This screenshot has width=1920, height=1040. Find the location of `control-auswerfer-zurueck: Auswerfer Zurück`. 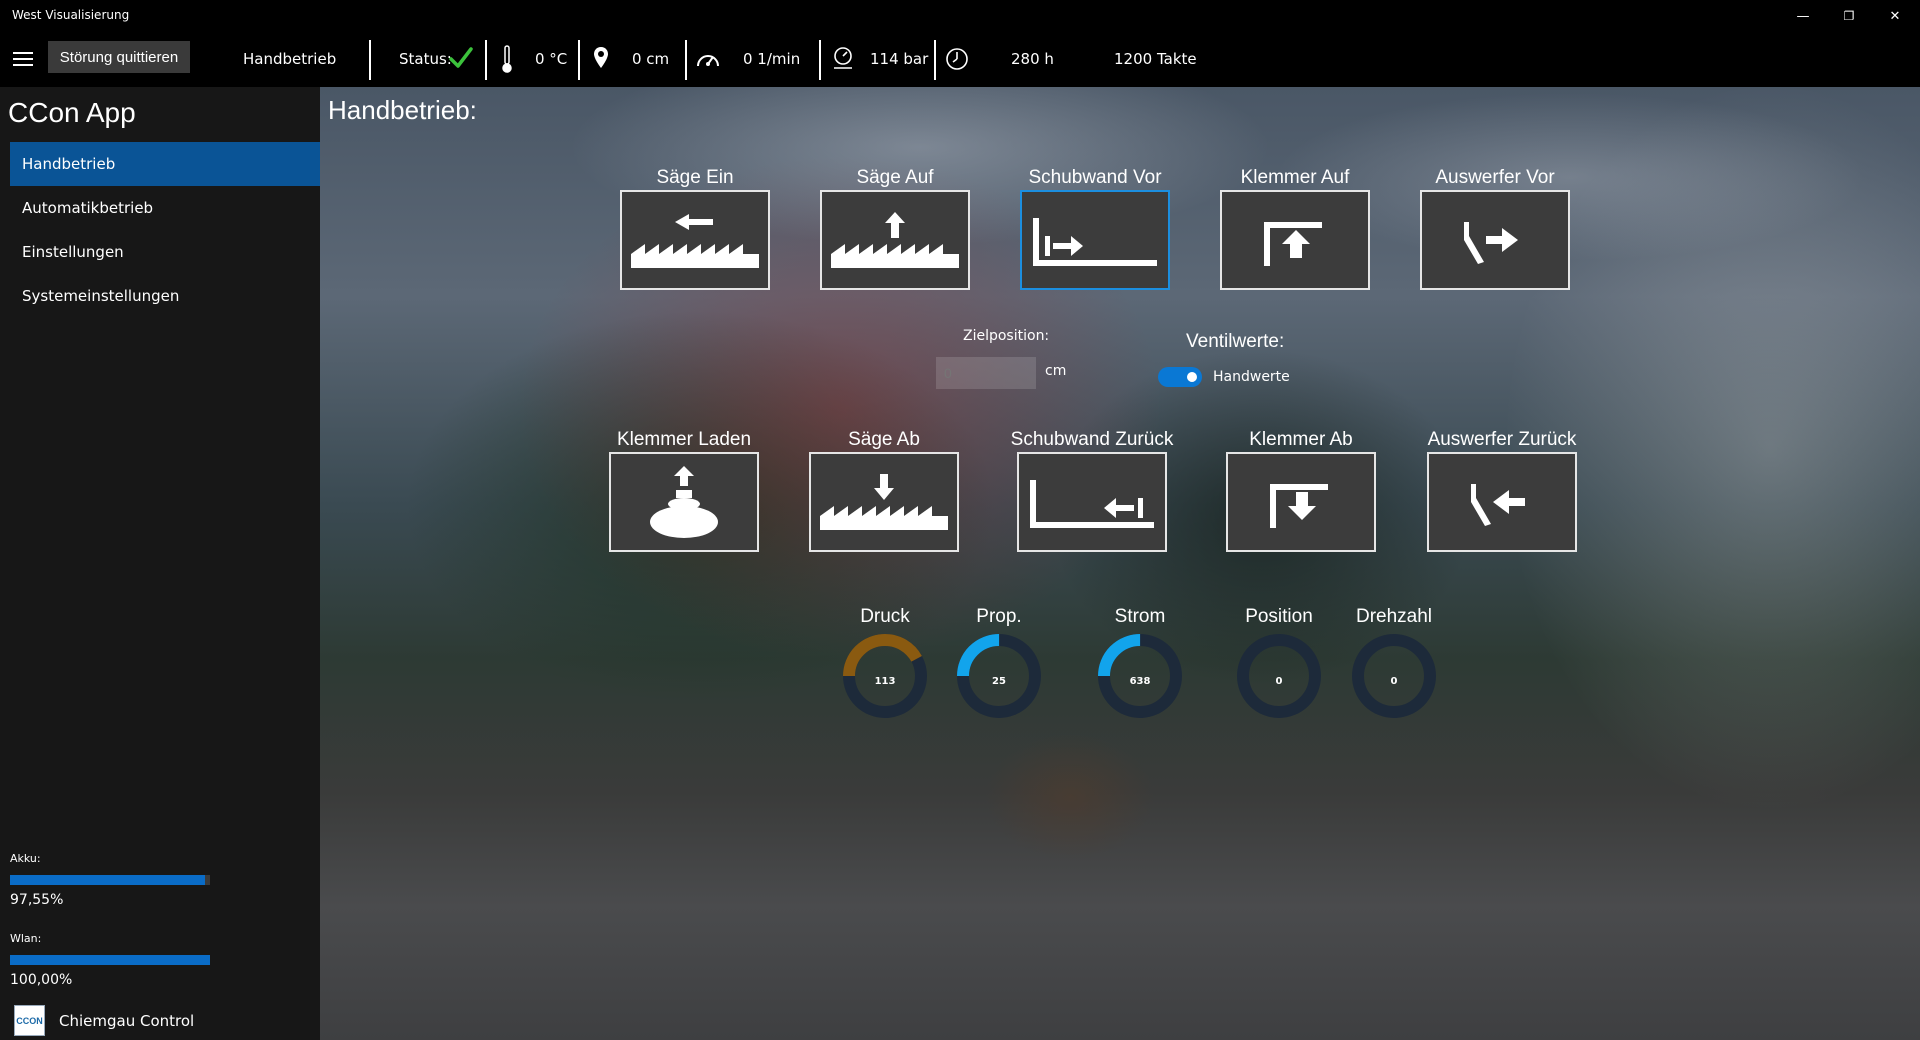

control-auswerfer-zurueck: Auswerfer Zurück is located at coordinates (1502, 491).